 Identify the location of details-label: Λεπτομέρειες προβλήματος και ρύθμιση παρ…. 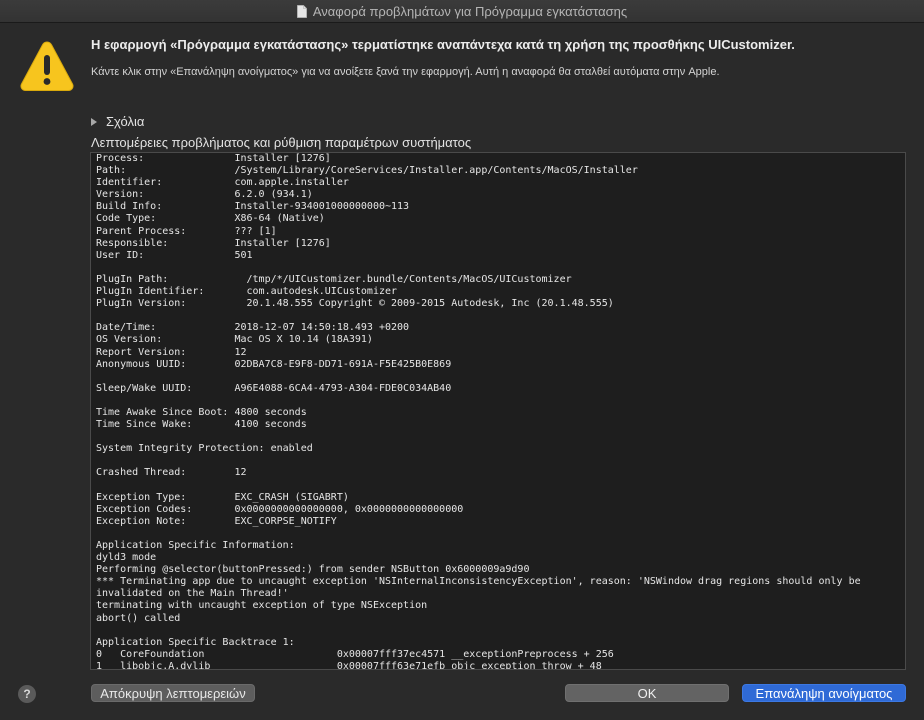
(281, 142).